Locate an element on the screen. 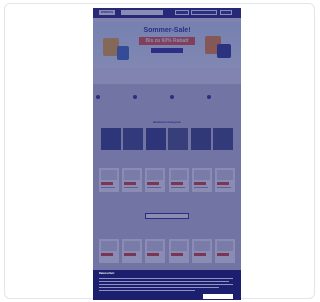 Image resolution: width=320 pixels, height=302 pixels. cookie-reject-button is located at coordinates (187, 296).